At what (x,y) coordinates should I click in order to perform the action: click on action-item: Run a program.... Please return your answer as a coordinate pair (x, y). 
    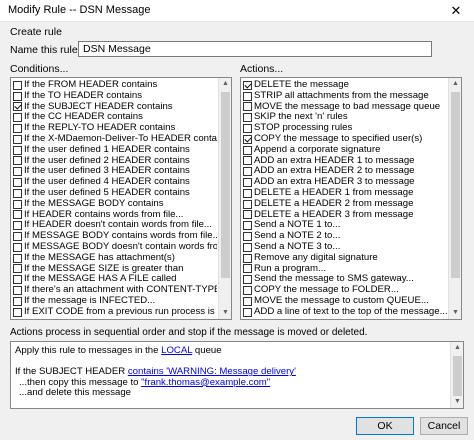
    Looking at the image, I should click on (345, 269).